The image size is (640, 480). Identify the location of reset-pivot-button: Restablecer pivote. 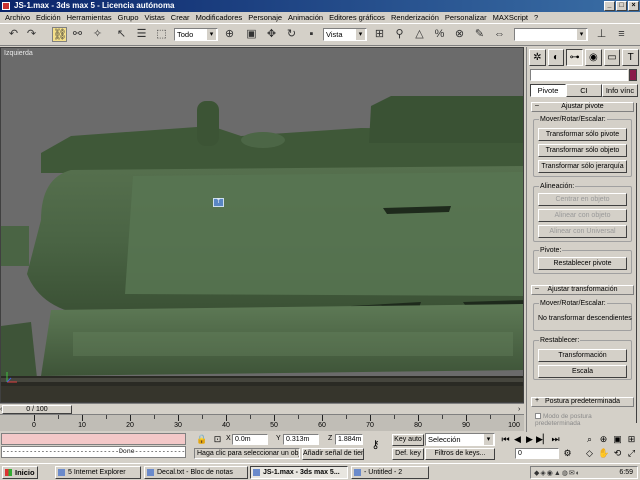
(582, 263).